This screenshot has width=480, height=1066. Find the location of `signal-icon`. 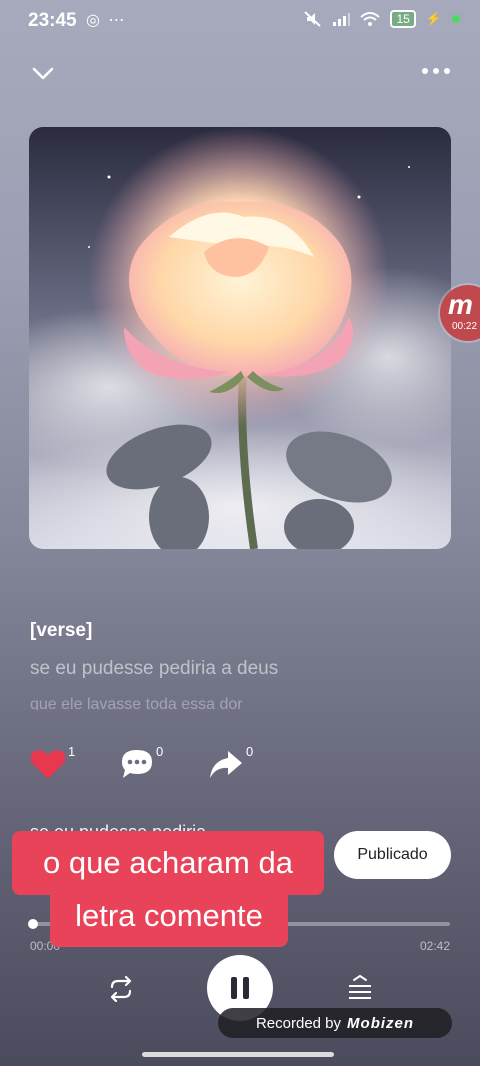

signal-icon is located at coordinates (342, 19).